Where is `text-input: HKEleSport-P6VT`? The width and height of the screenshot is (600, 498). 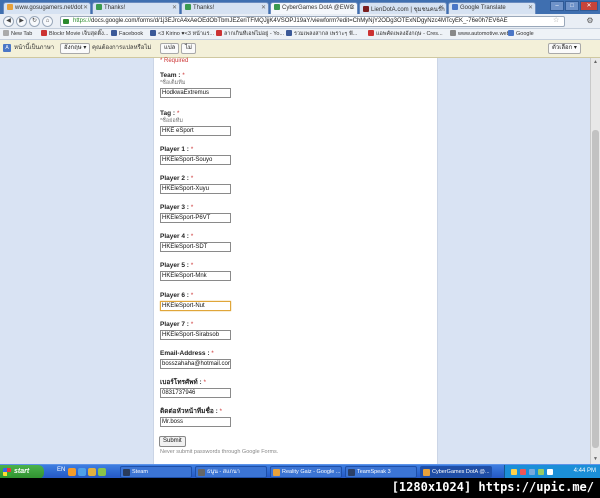
text-input: HKEleSport-P6VT is located at coordinates (195, 218).